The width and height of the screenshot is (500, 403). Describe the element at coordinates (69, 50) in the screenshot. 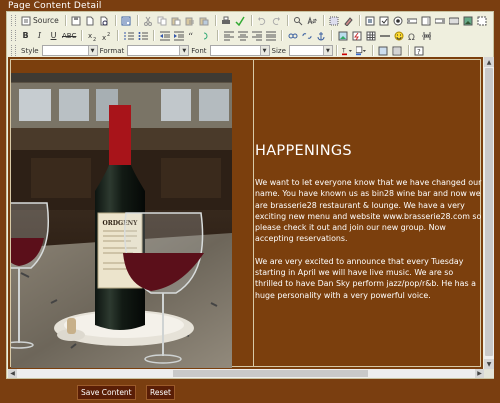

I see `style-dropdown: ▼` at that location.